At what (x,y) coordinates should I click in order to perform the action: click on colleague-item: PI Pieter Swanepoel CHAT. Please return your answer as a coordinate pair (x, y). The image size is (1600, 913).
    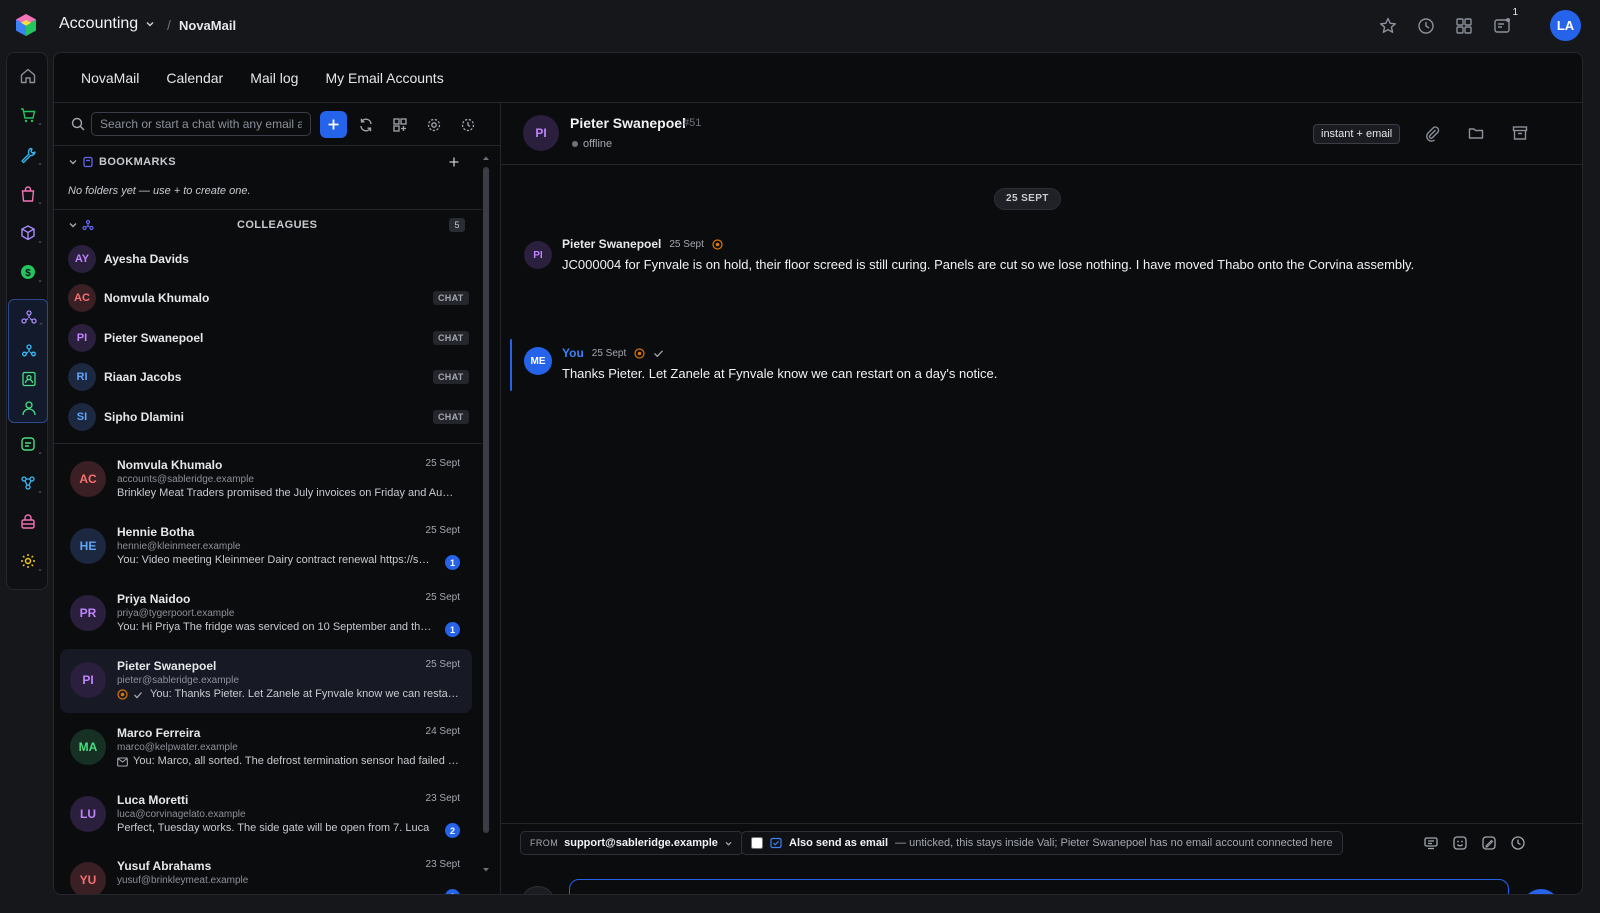
    Looking at the image, I should click on (268, 338).